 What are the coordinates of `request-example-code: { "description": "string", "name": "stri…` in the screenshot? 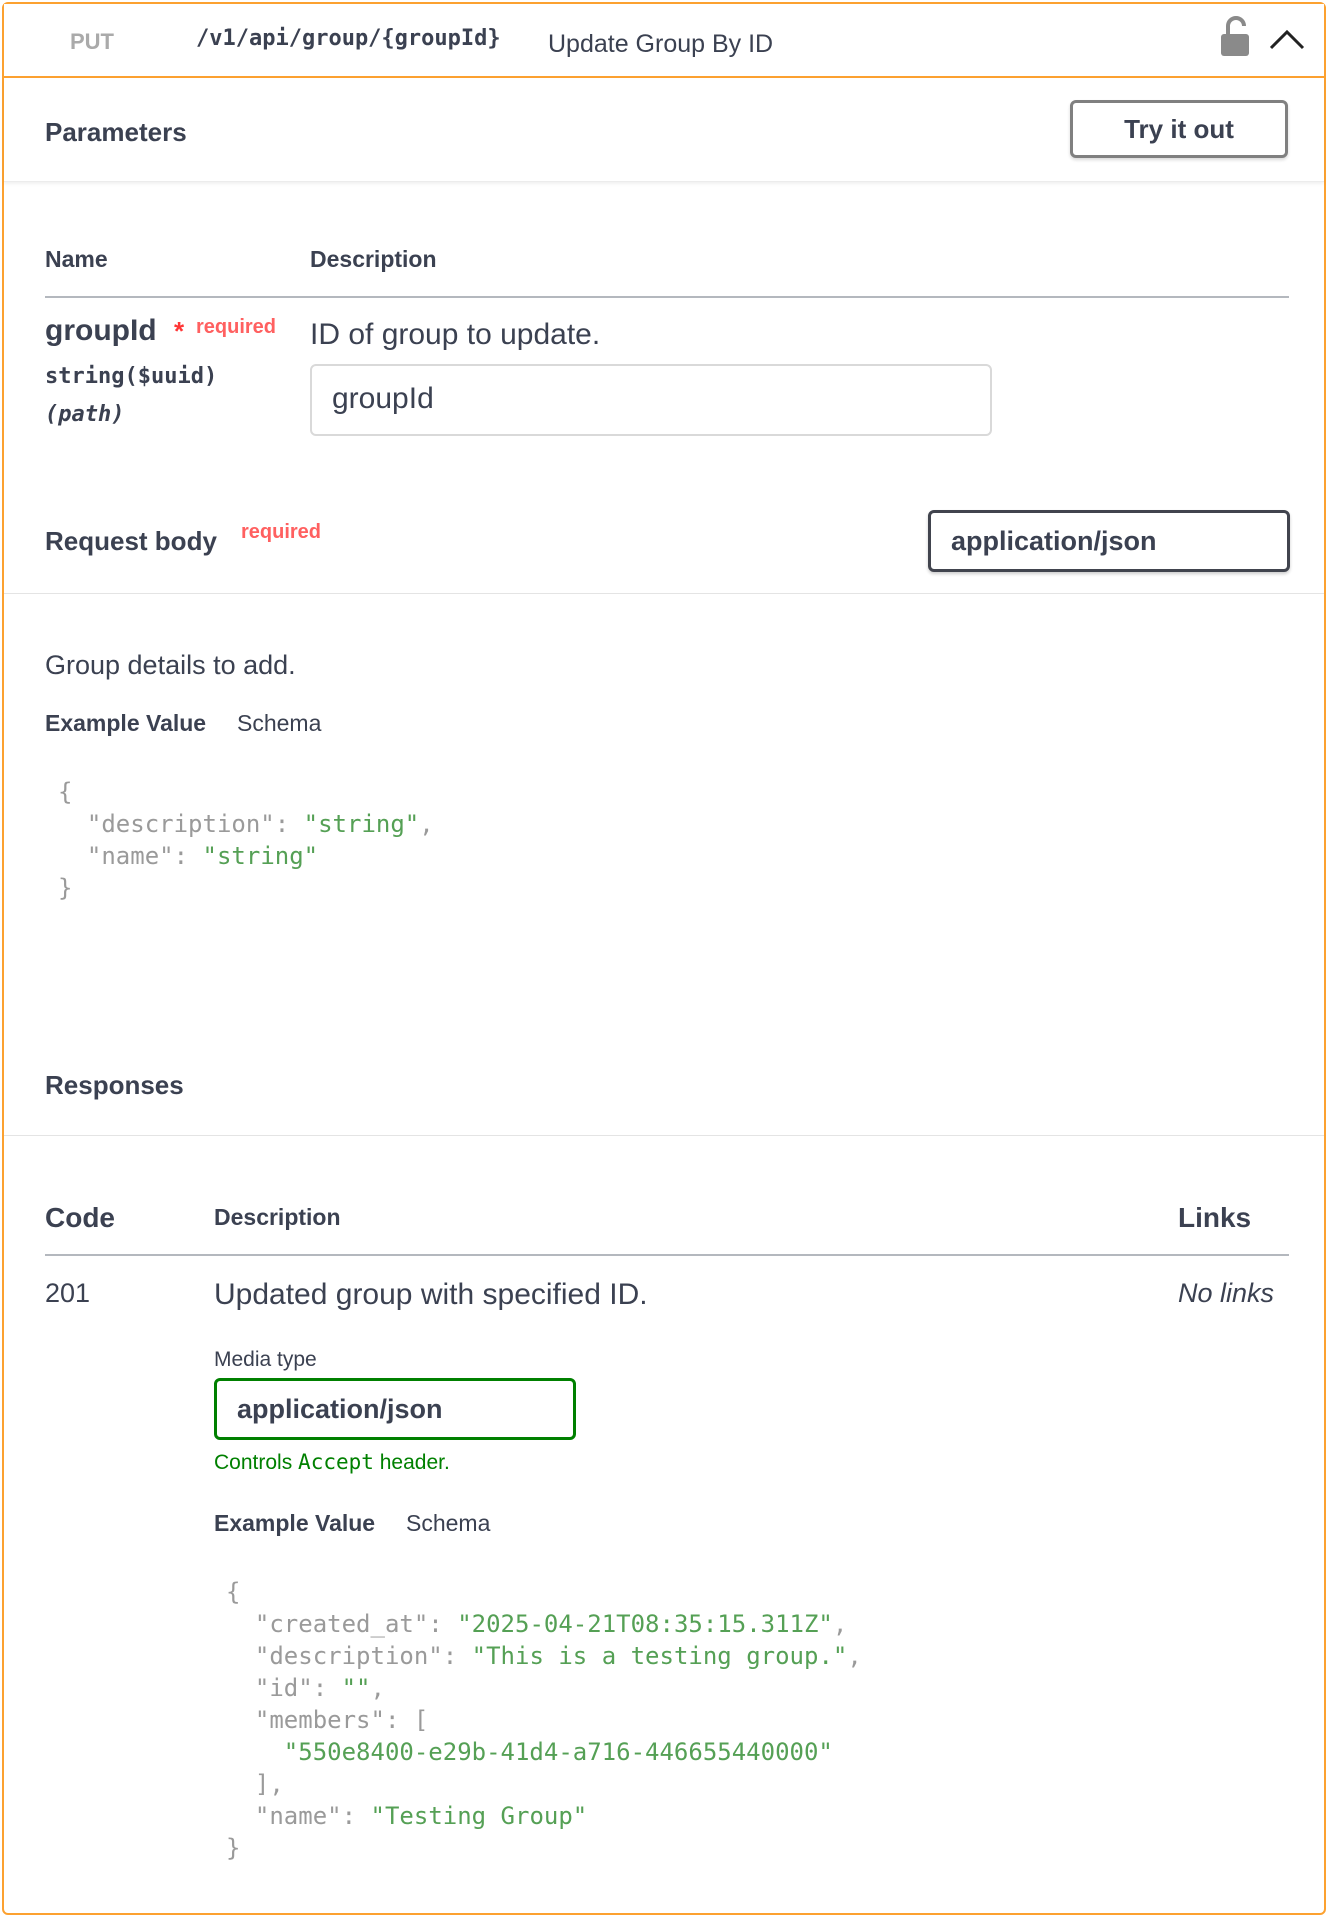 It's located at (246, 840).